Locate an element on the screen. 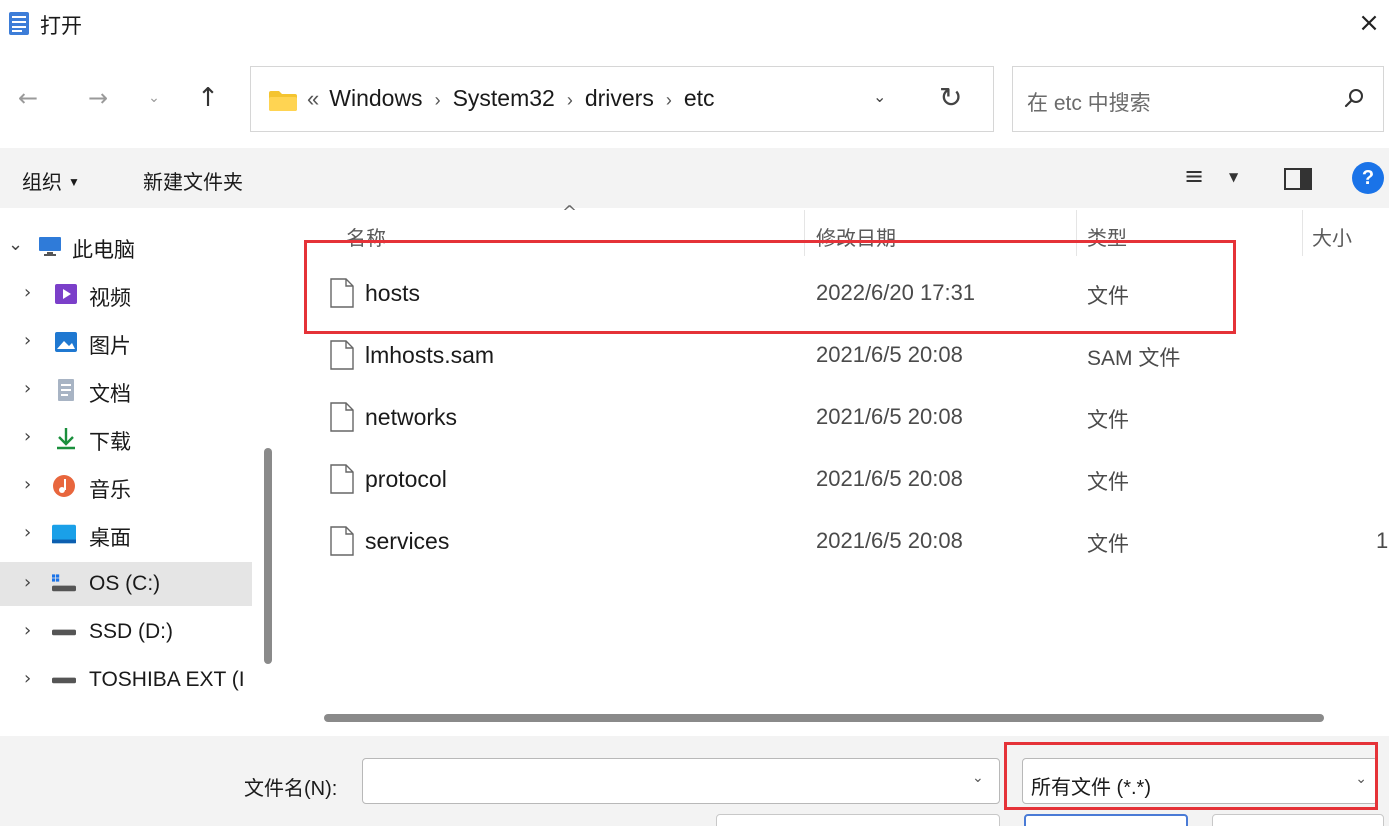 Image resolution: width=1389 pixels, height=826 pixels. system-drive-icon is located at coordinates (64, 583).